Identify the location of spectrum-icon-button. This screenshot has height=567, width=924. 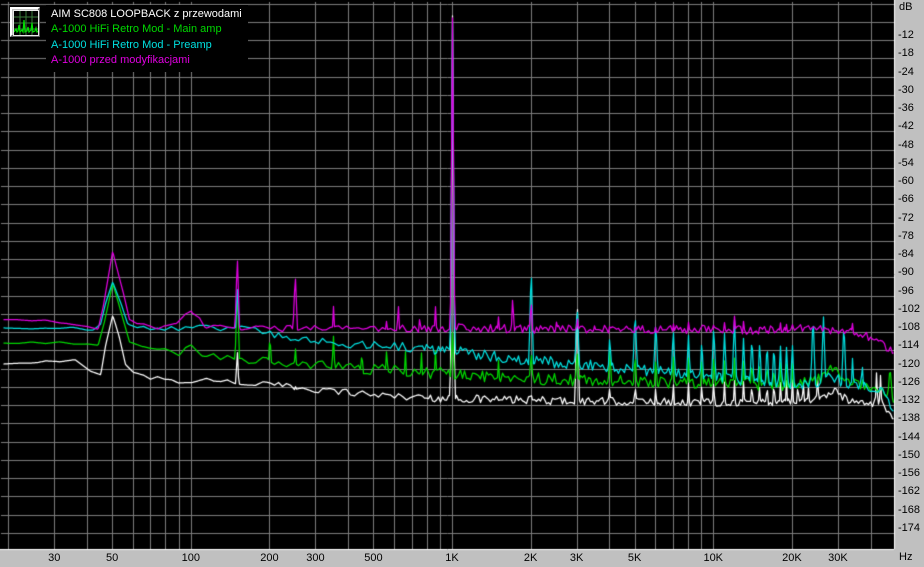
(25, 22).